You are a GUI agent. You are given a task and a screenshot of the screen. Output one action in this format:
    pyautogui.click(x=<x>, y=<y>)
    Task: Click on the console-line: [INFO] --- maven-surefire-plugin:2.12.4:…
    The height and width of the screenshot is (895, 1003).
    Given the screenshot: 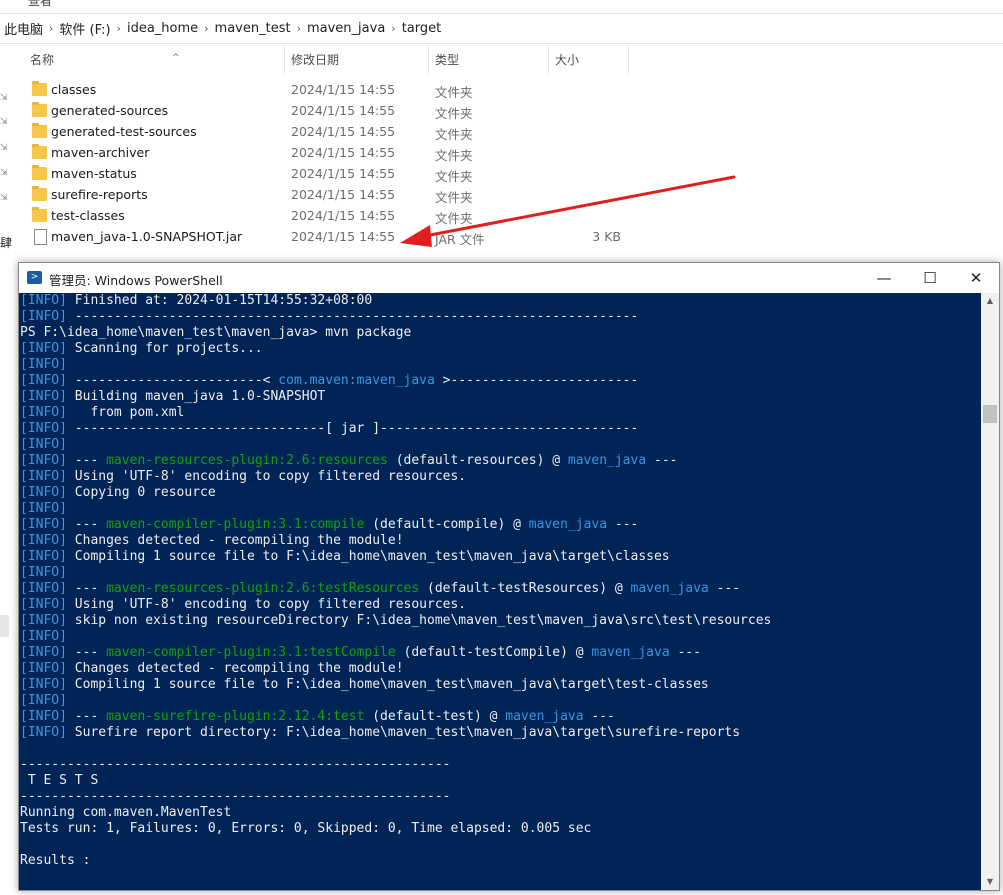 What is the action you would take?
    pyautogui.click(x=500, y=717)
    